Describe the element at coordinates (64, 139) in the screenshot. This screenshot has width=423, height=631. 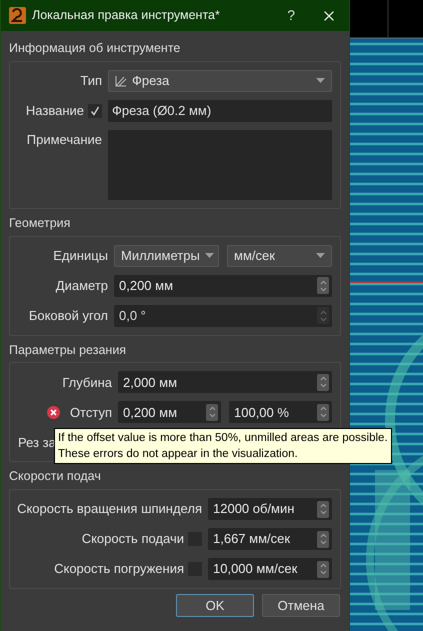
I see `field-label: Примечание` at that location.